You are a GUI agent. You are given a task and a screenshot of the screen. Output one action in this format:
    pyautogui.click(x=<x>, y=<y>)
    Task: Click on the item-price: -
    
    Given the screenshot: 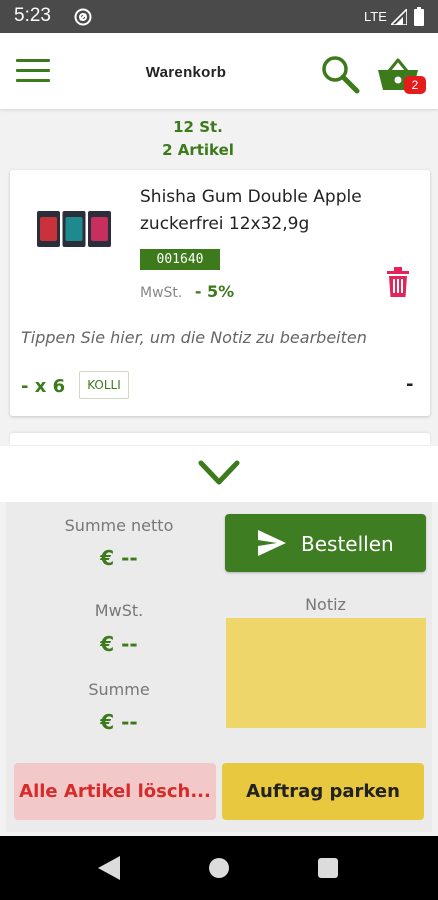 What is the action you would take?
    pyautogui.click(x=410, y=384)
    